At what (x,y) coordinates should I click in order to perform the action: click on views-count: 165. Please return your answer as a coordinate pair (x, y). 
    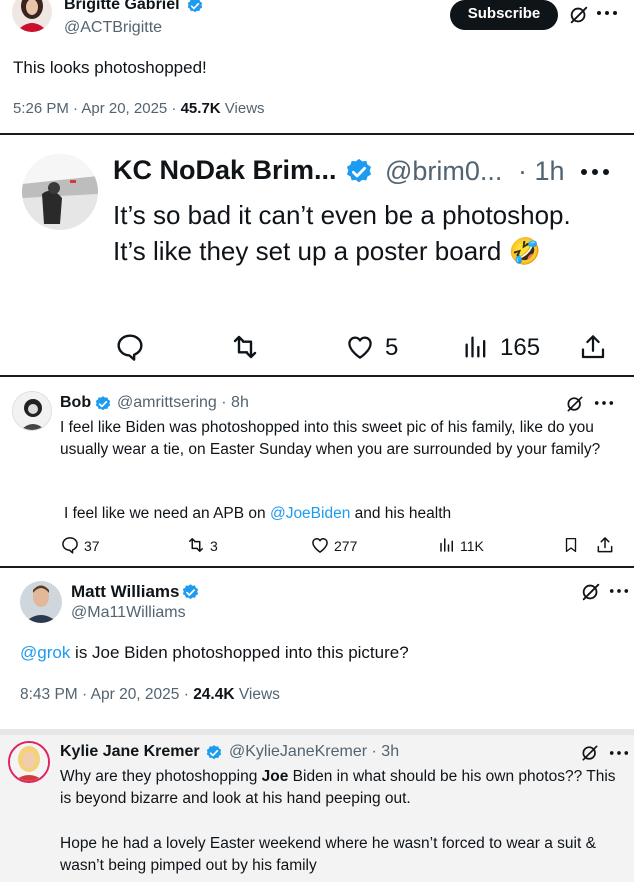
    Looking at the image, I should click on (520, 347).